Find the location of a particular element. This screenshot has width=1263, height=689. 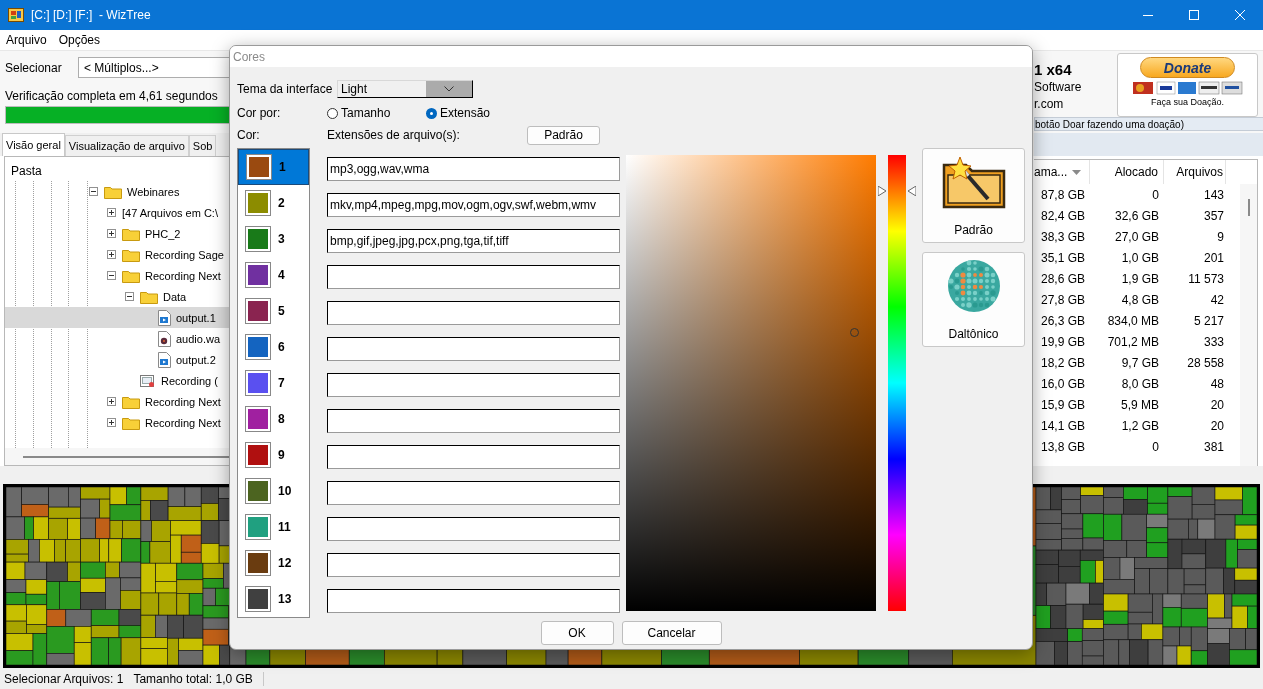

table-cell-text: 35,1 GB is located at coordinates (1062, 257).